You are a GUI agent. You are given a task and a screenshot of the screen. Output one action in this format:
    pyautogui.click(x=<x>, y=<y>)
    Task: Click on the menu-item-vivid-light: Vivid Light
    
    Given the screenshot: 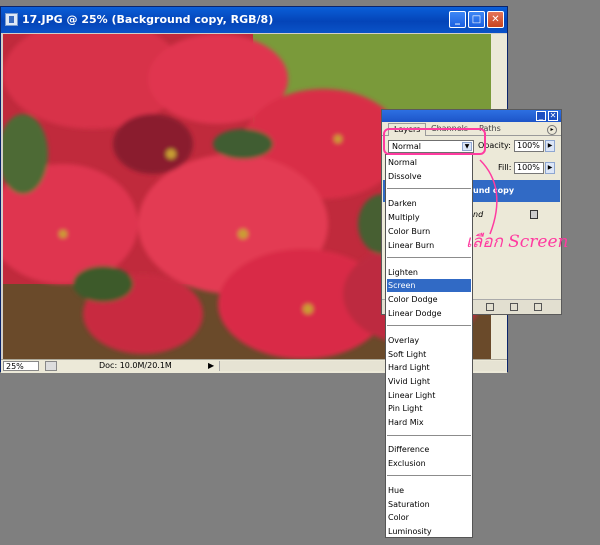 What is the action you would take?
    pyautogui.click(x=429, y=381)
    